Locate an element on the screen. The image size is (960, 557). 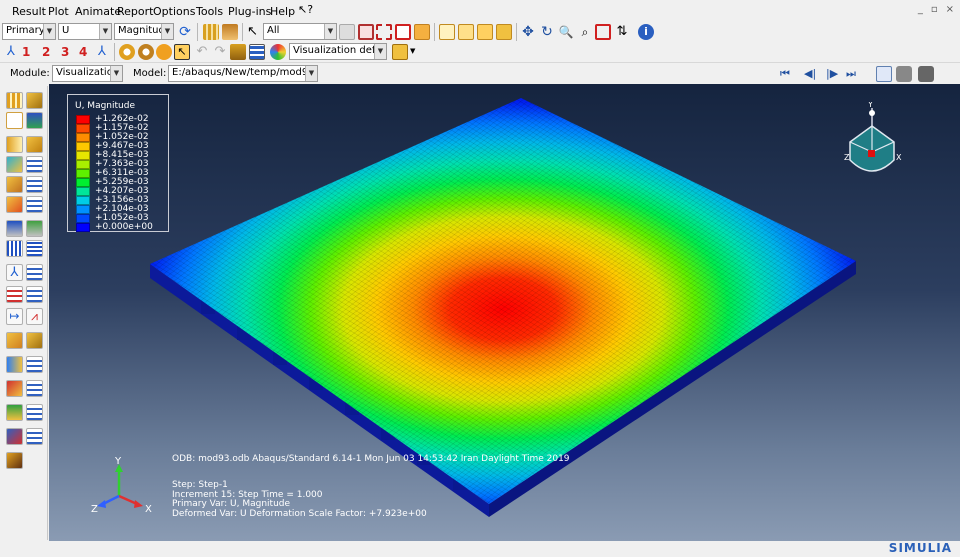
result-options-icon is located at coordinates (230, 32).